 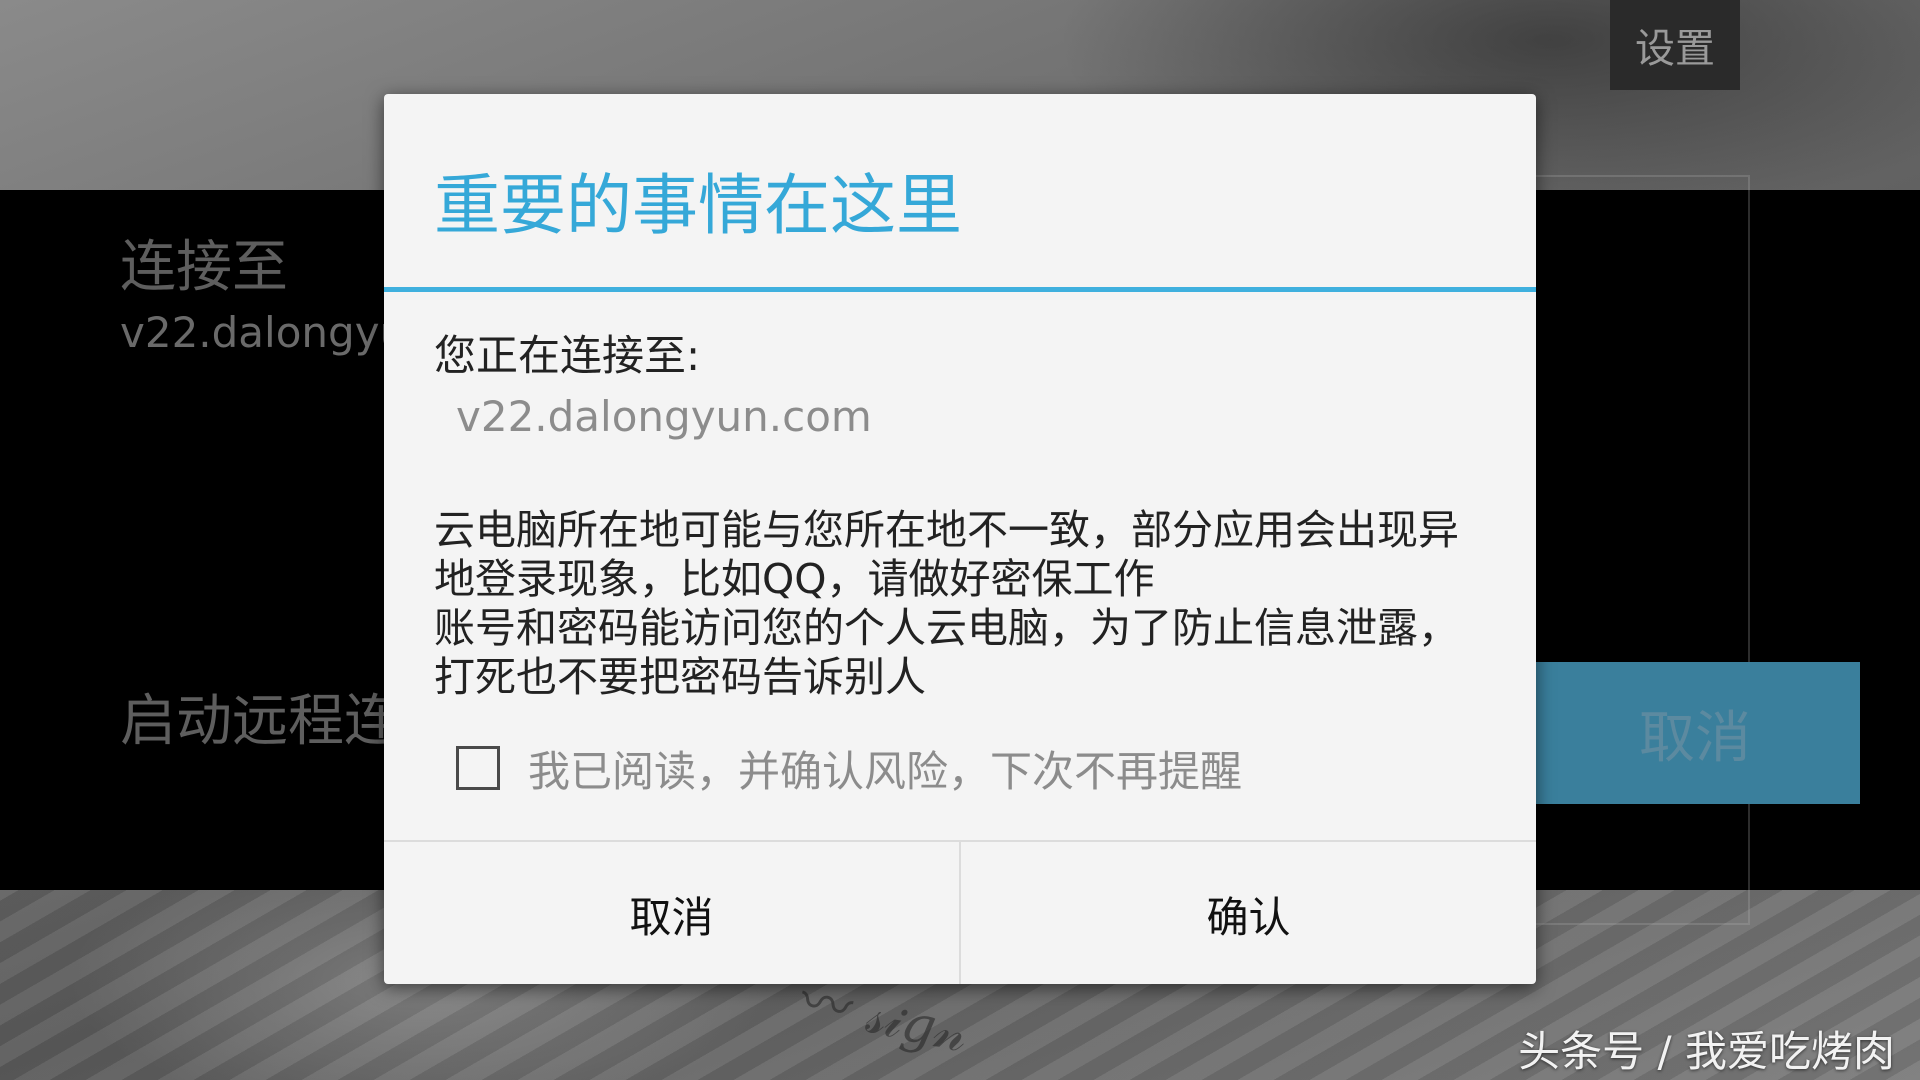 I want to click on start-remote-label: 启动远程连, so click(x=260, y=721).